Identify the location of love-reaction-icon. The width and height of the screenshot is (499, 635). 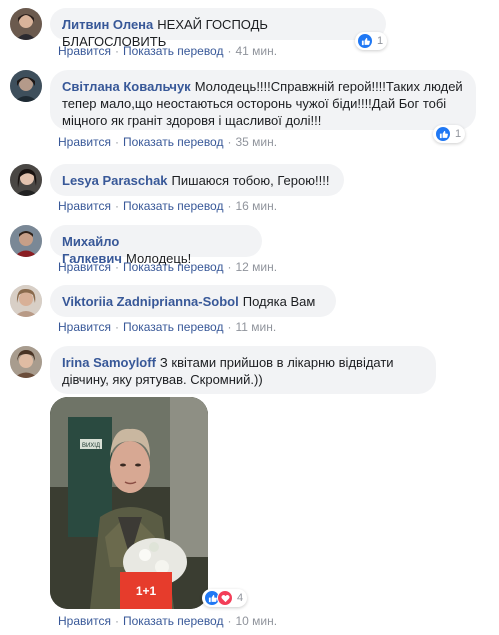
(225, 598).